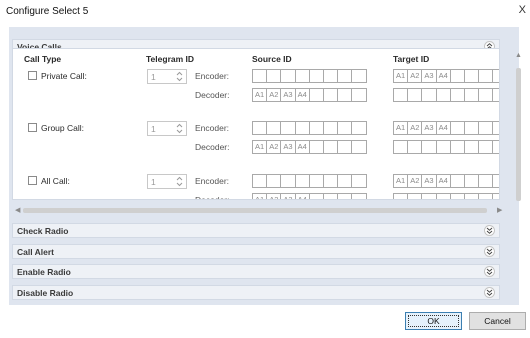 The width and height of the screenshot is (530, 338). I want to click on call-type-header: Call Type, so click(43, 59).